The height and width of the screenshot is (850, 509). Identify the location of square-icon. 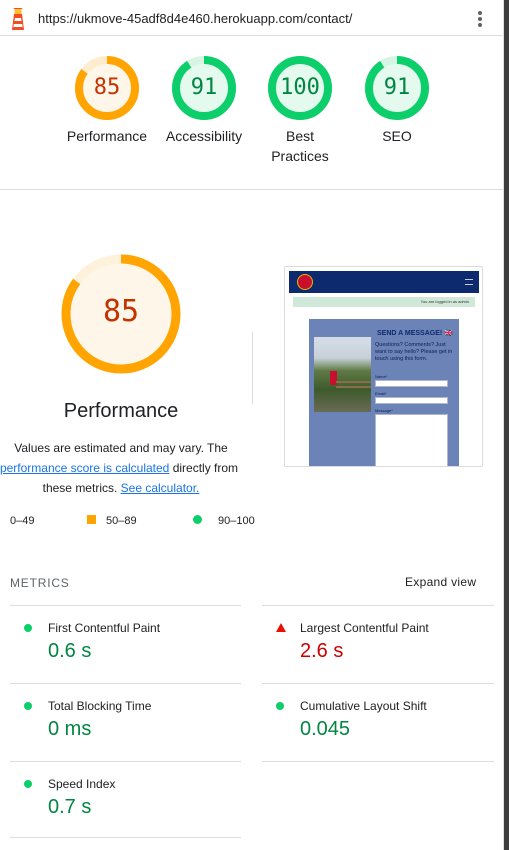
(91, 519).